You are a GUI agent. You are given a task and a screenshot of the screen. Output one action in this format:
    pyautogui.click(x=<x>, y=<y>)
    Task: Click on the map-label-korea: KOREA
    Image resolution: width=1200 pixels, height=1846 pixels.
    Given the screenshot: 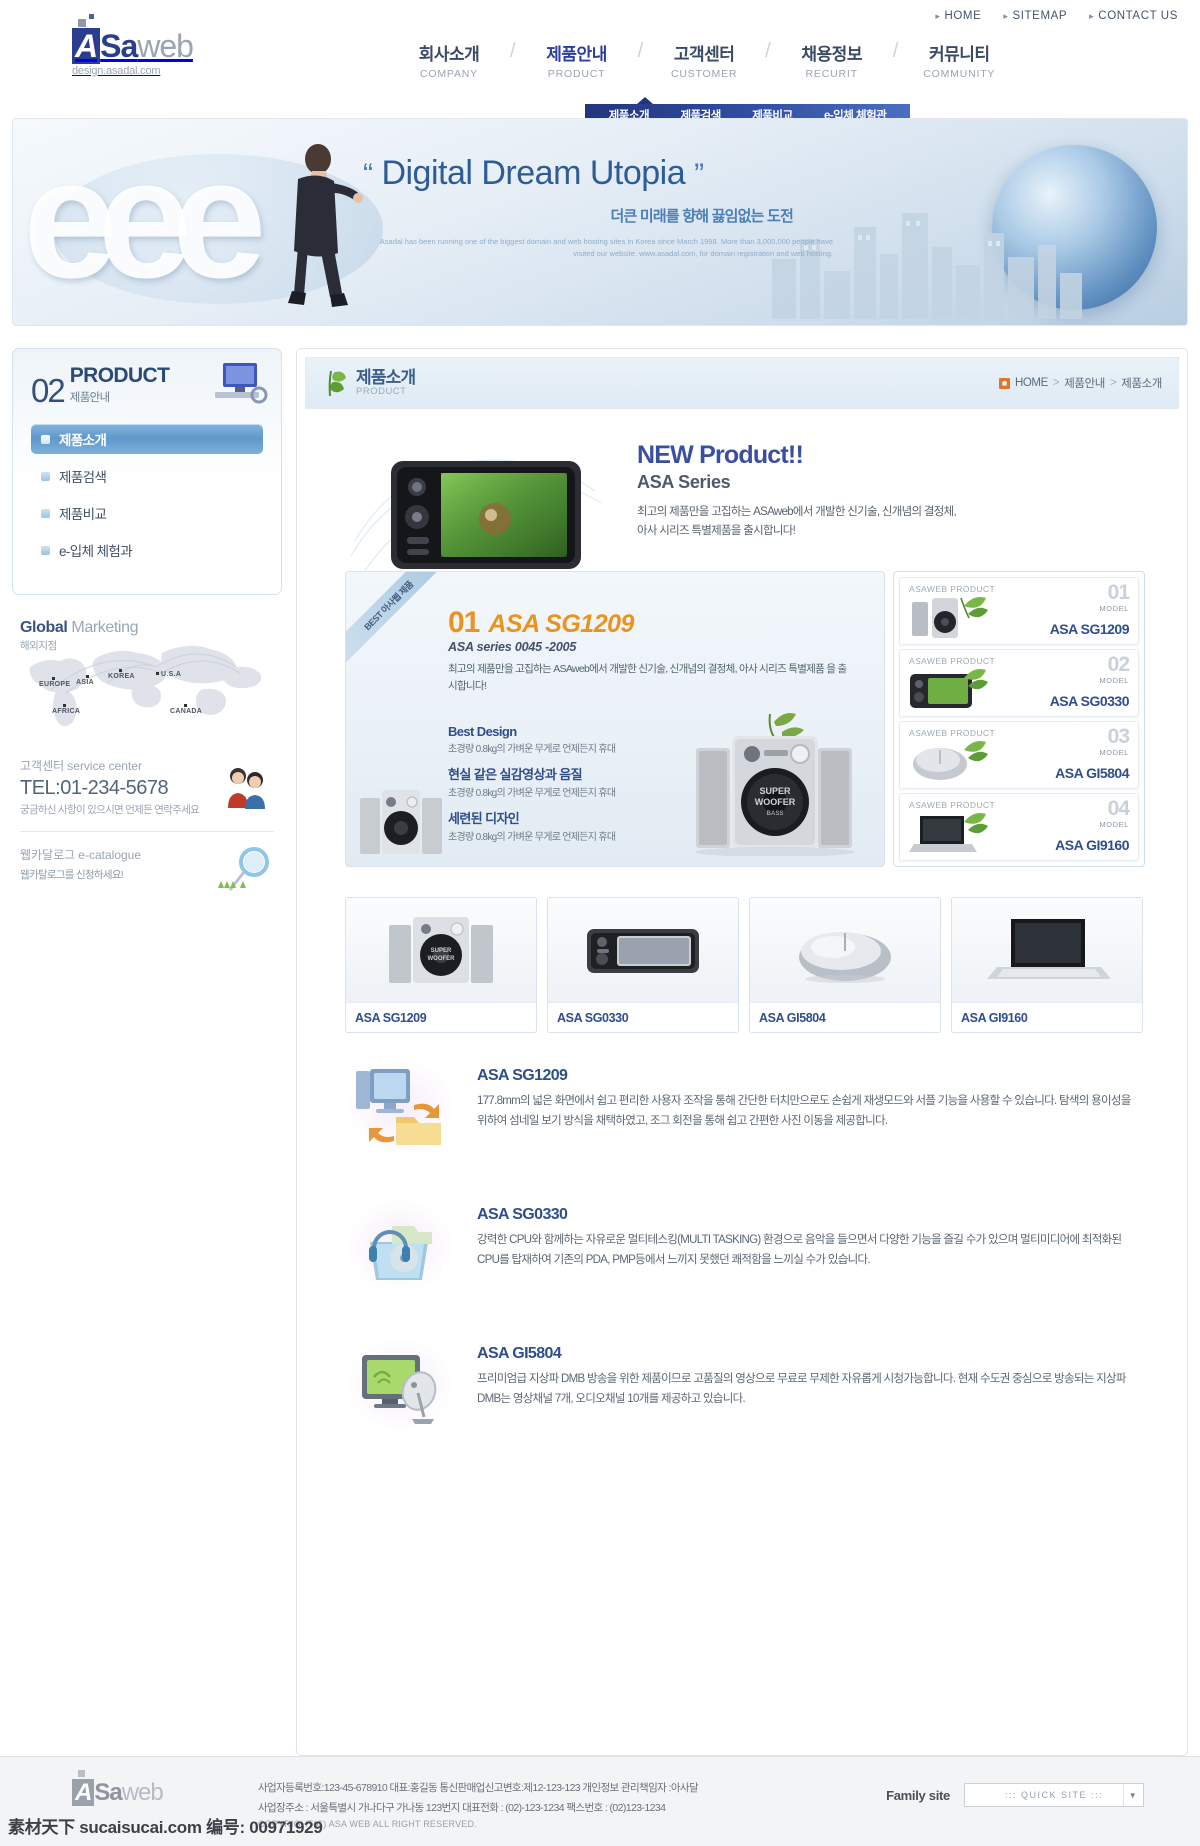 What is the action you would take?
    pyautogui.click(x=121, y=676)
    